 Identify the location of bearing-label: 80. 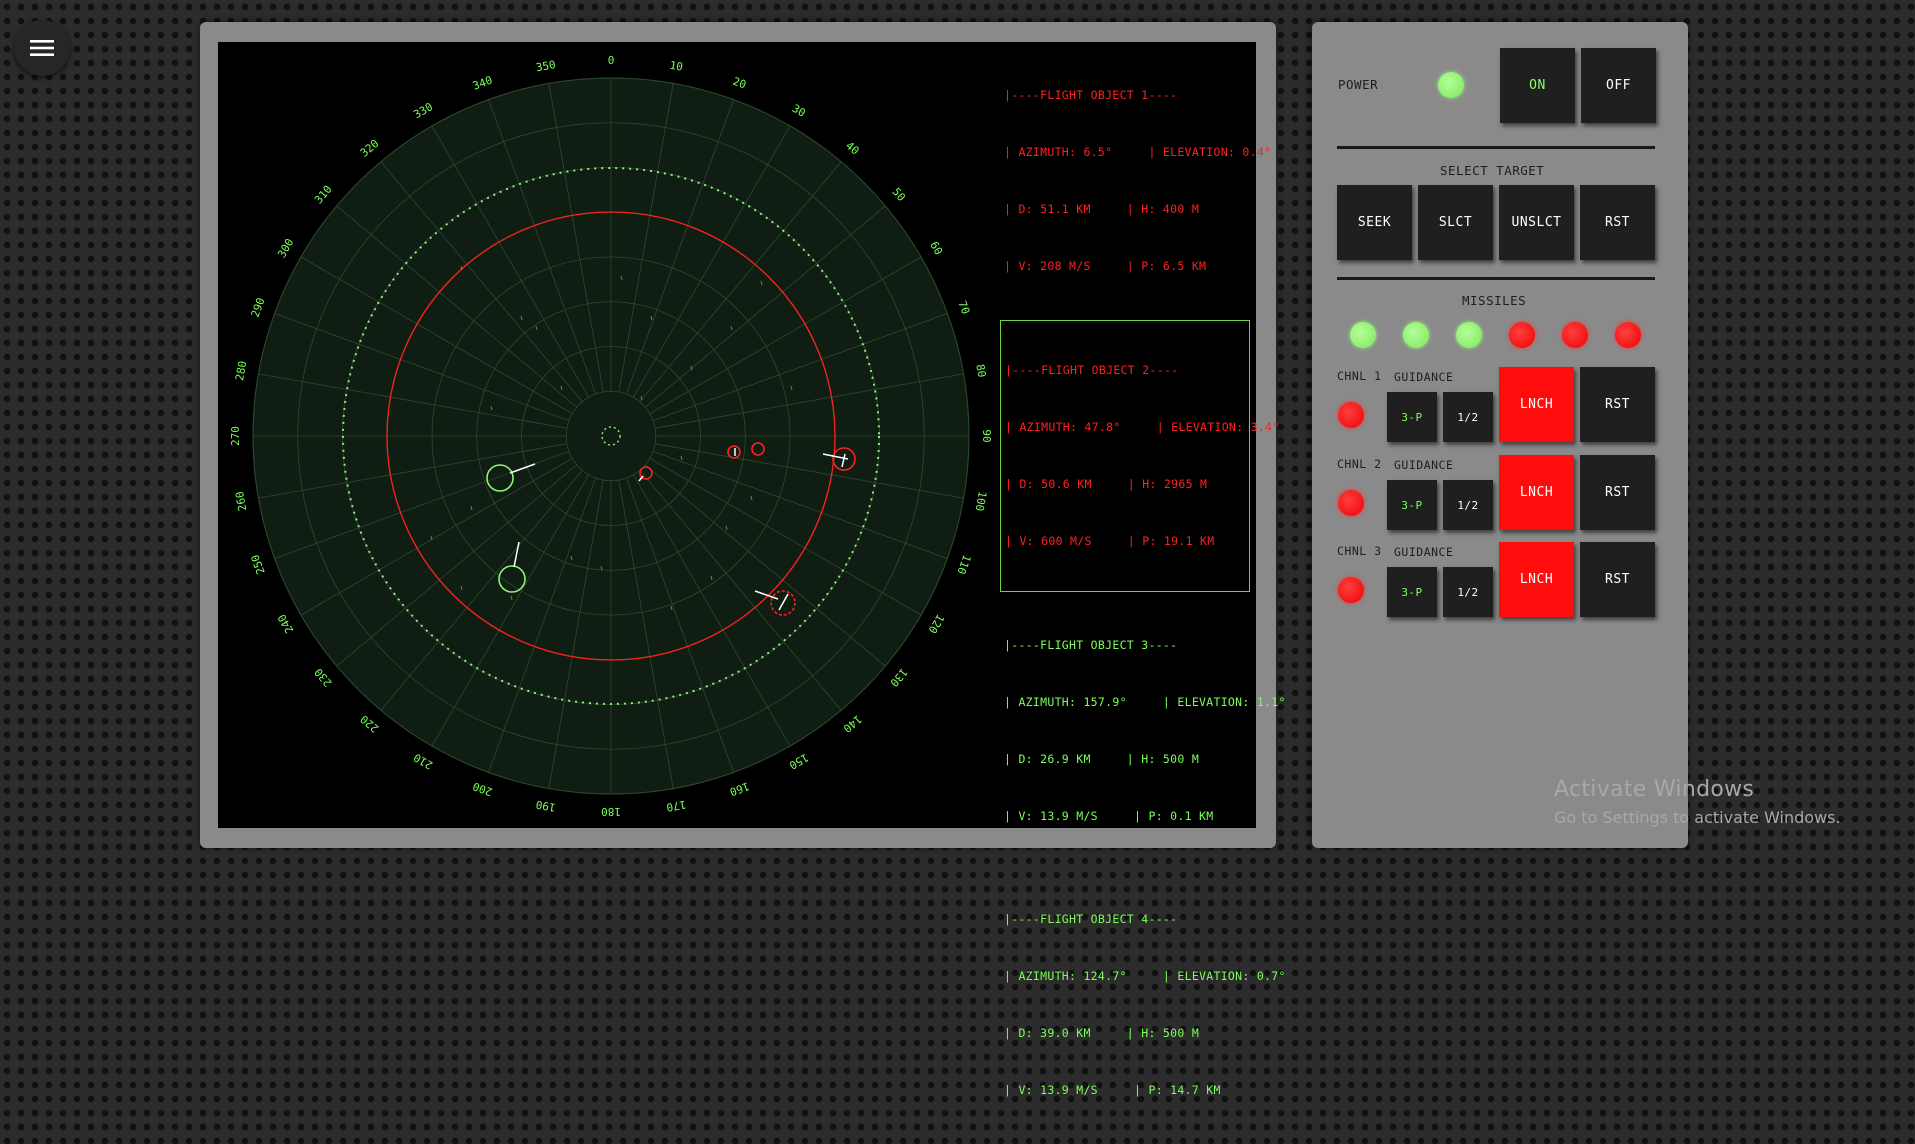
(980, 370).